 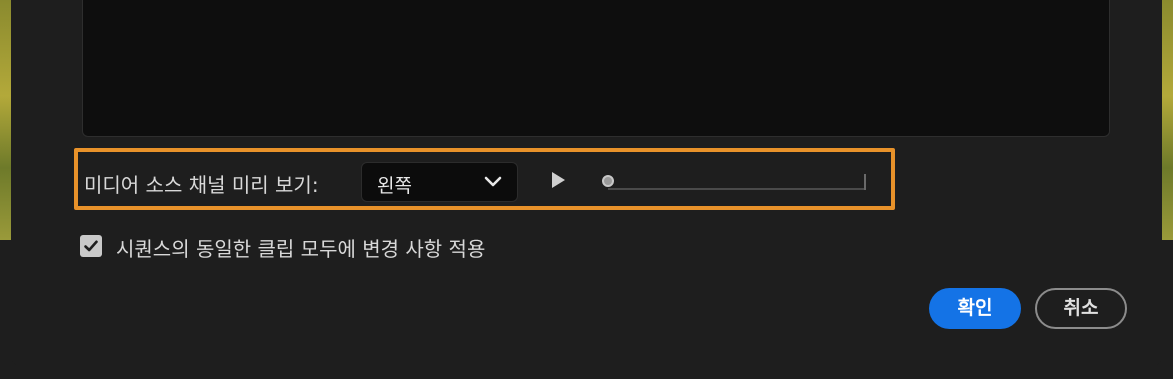 What do you see at coordinates (608, 181) in the screenshot?
I see `slider-thumb` at bounding box center [608, 181].